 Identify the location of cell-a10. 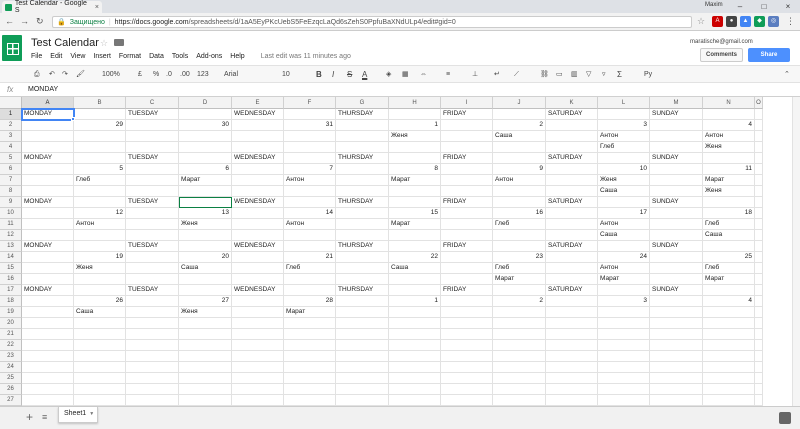
(48, 213).